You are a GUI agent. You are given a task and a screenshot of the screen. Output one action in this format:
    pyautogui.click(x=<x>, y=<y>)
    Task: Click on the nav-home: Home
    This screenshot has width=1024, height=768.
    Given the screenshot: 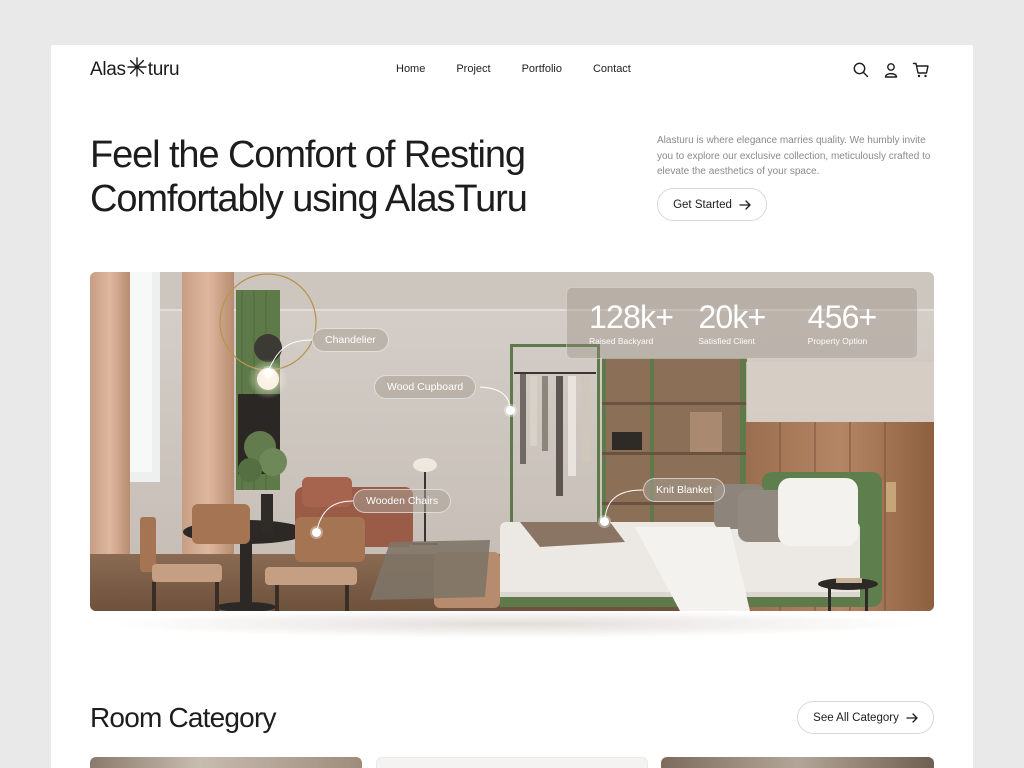 What is the action you would take?
    pyautogui.click(x=410, y=69)
    